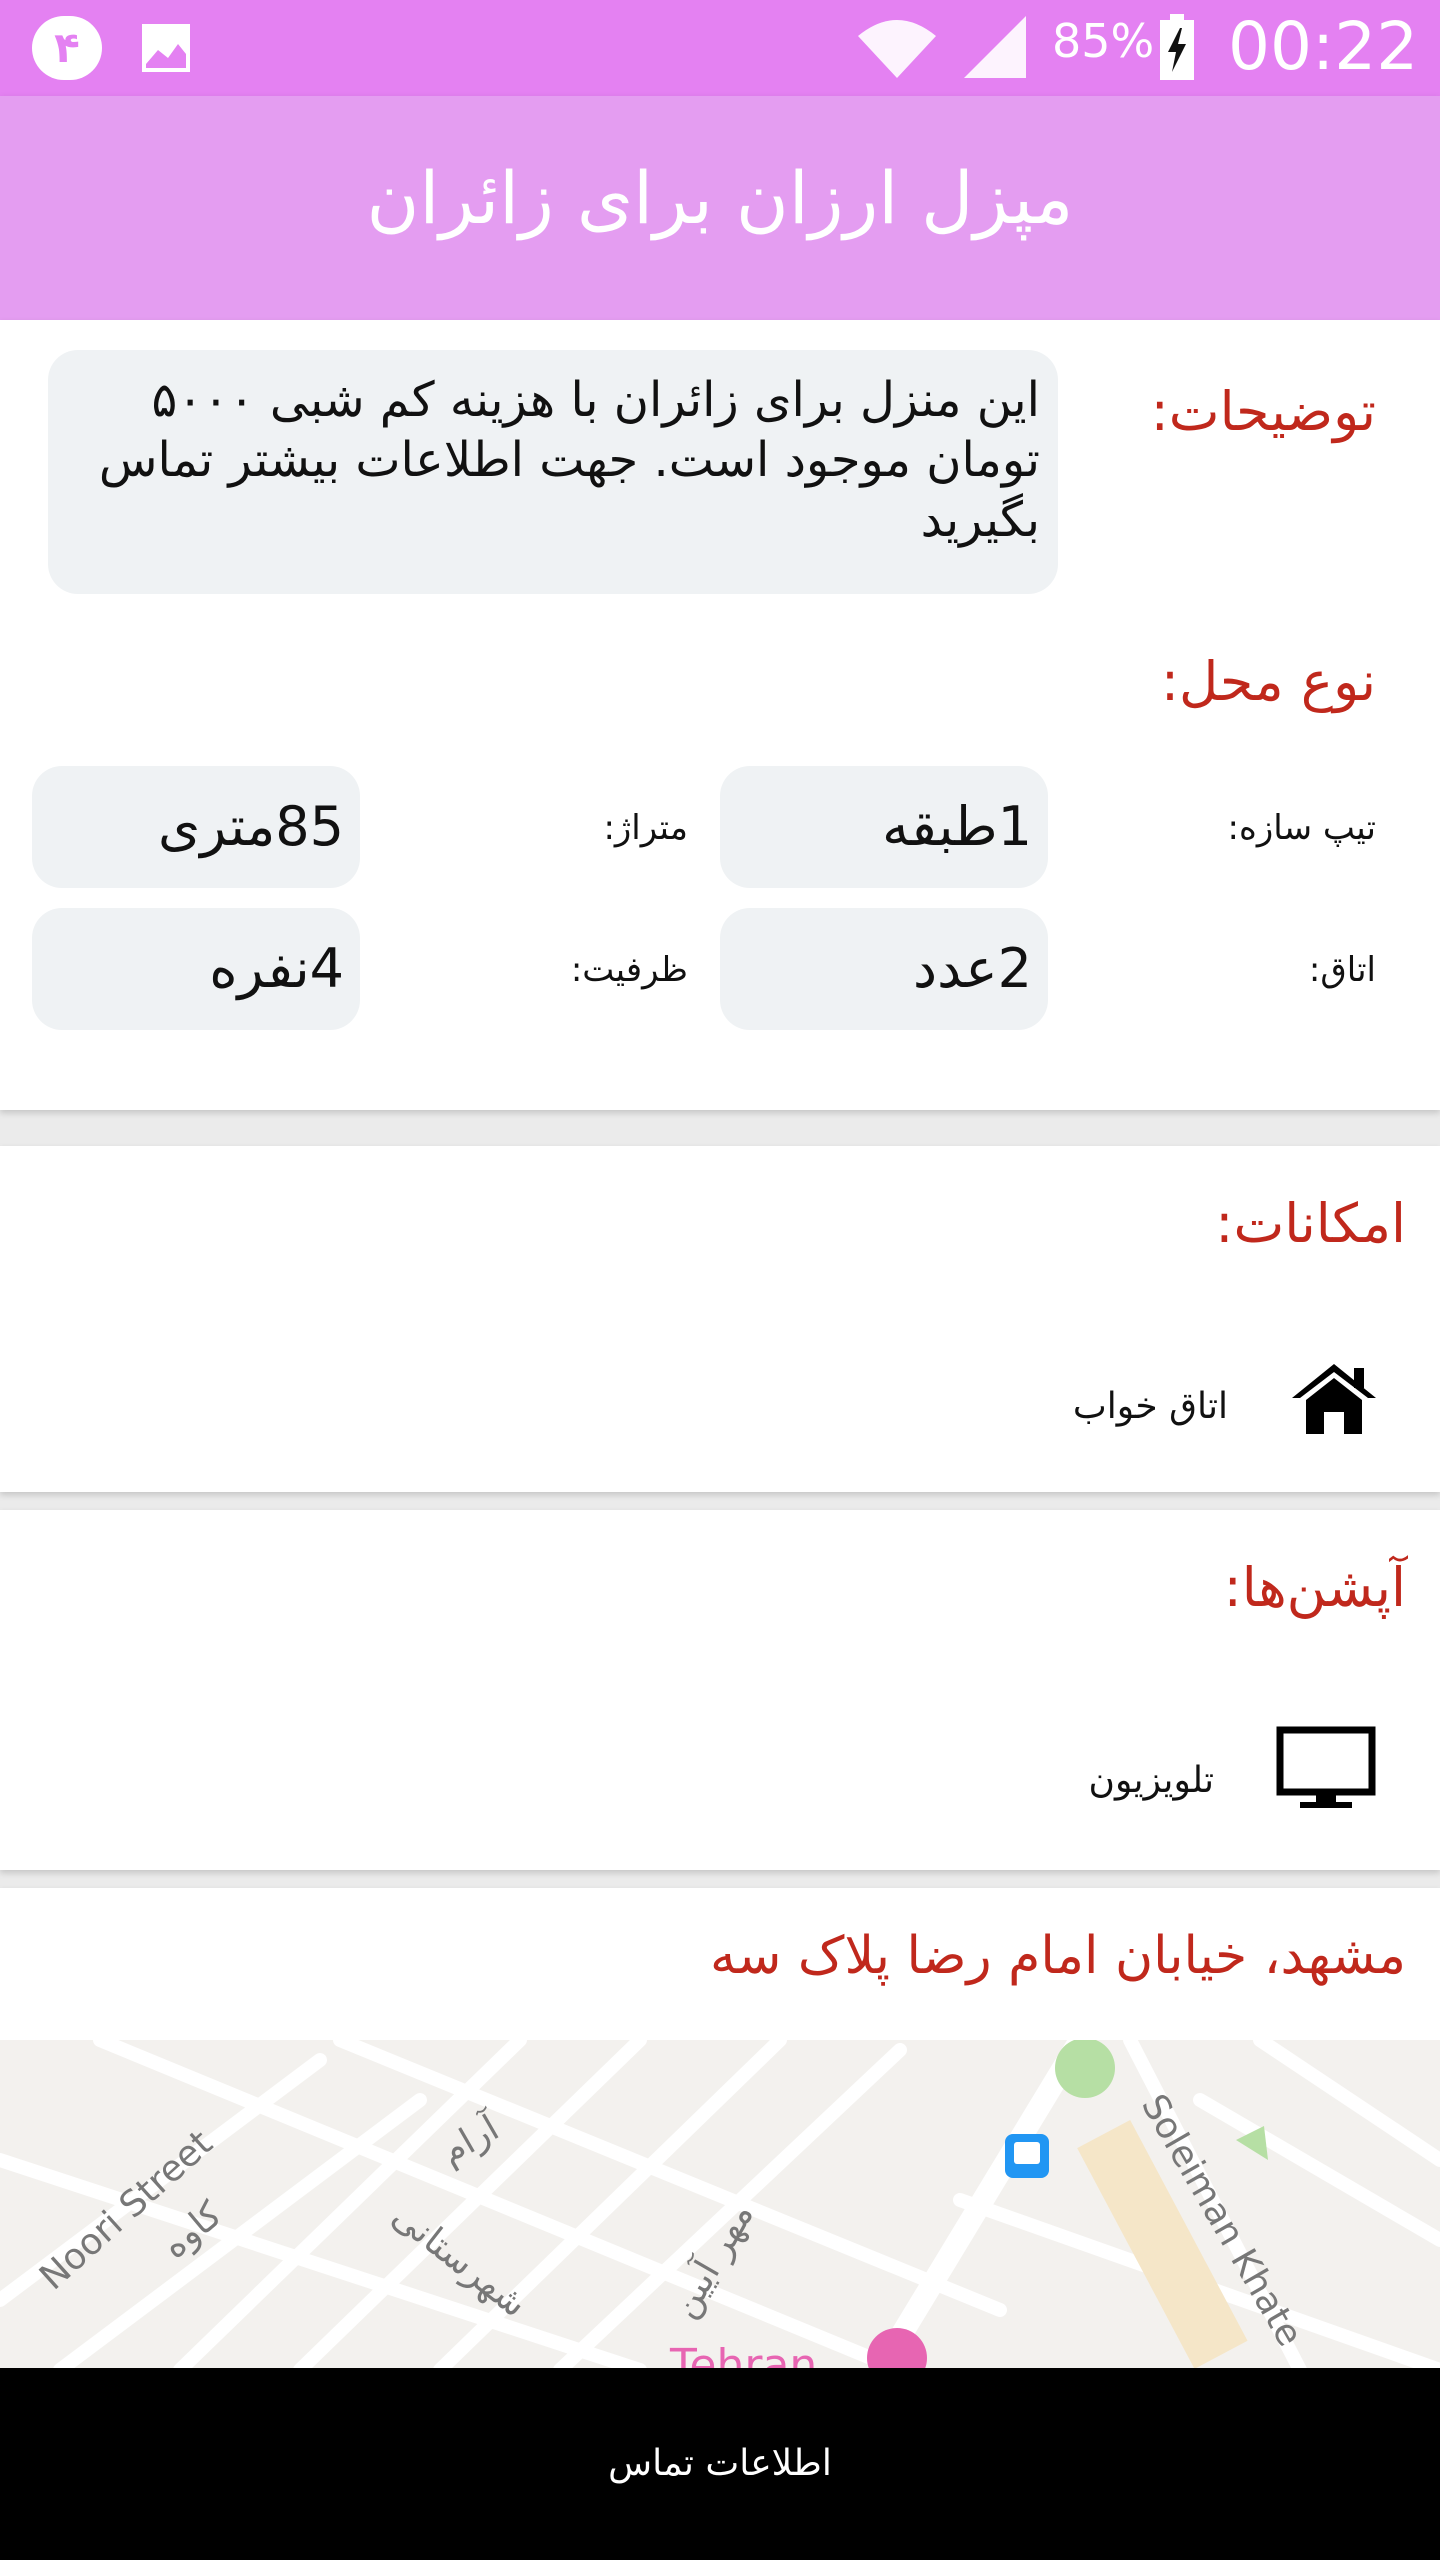 This screenshot has height=2560, width=1440. What do you see at coordinates (629, 970) in the screenshot?
I see `capacity-label: ظرفیت:` at bounding box center [629, 970].